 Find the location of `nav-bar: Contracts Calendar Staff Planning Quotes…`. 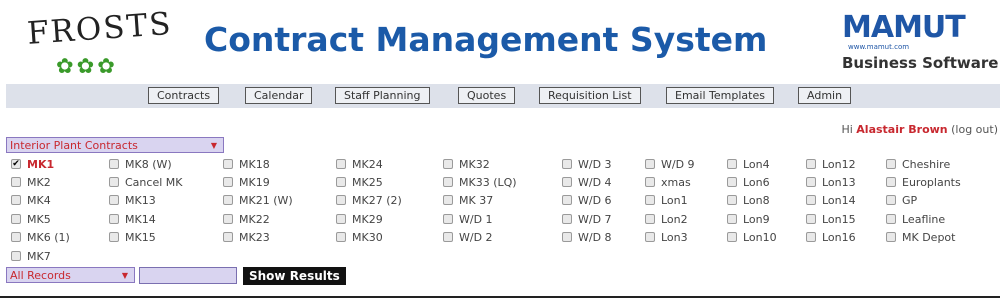

nav-bar: Contracts Calendar Staff Planning Quotes… is located at coordinates (503, 96).